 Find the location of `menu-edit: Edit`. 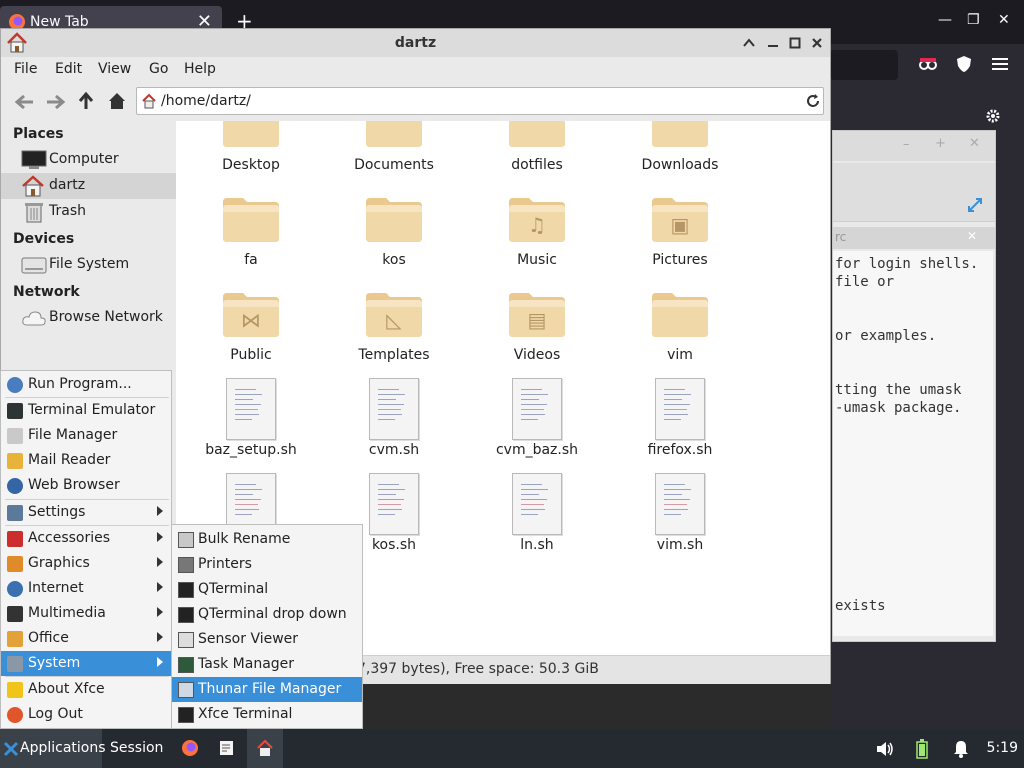

menu-edit: Edit is located at coordinates (68, 69).